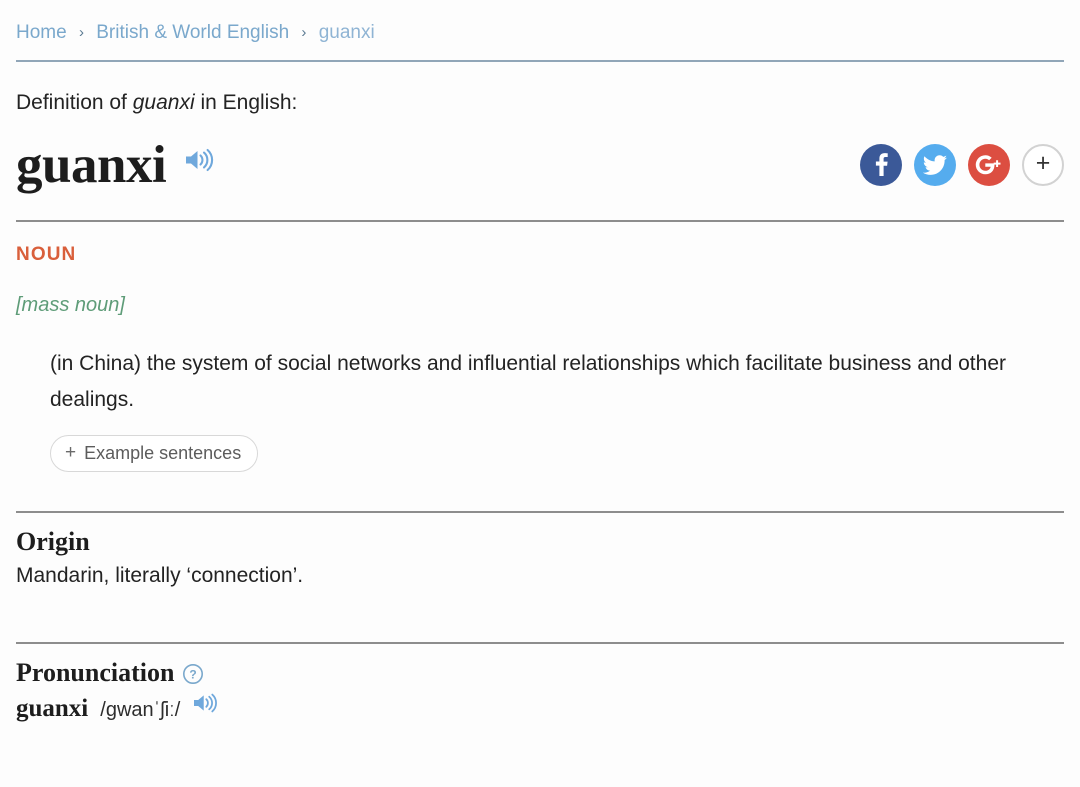  I want to click on breadcrumb-divider, so click(540, 61).